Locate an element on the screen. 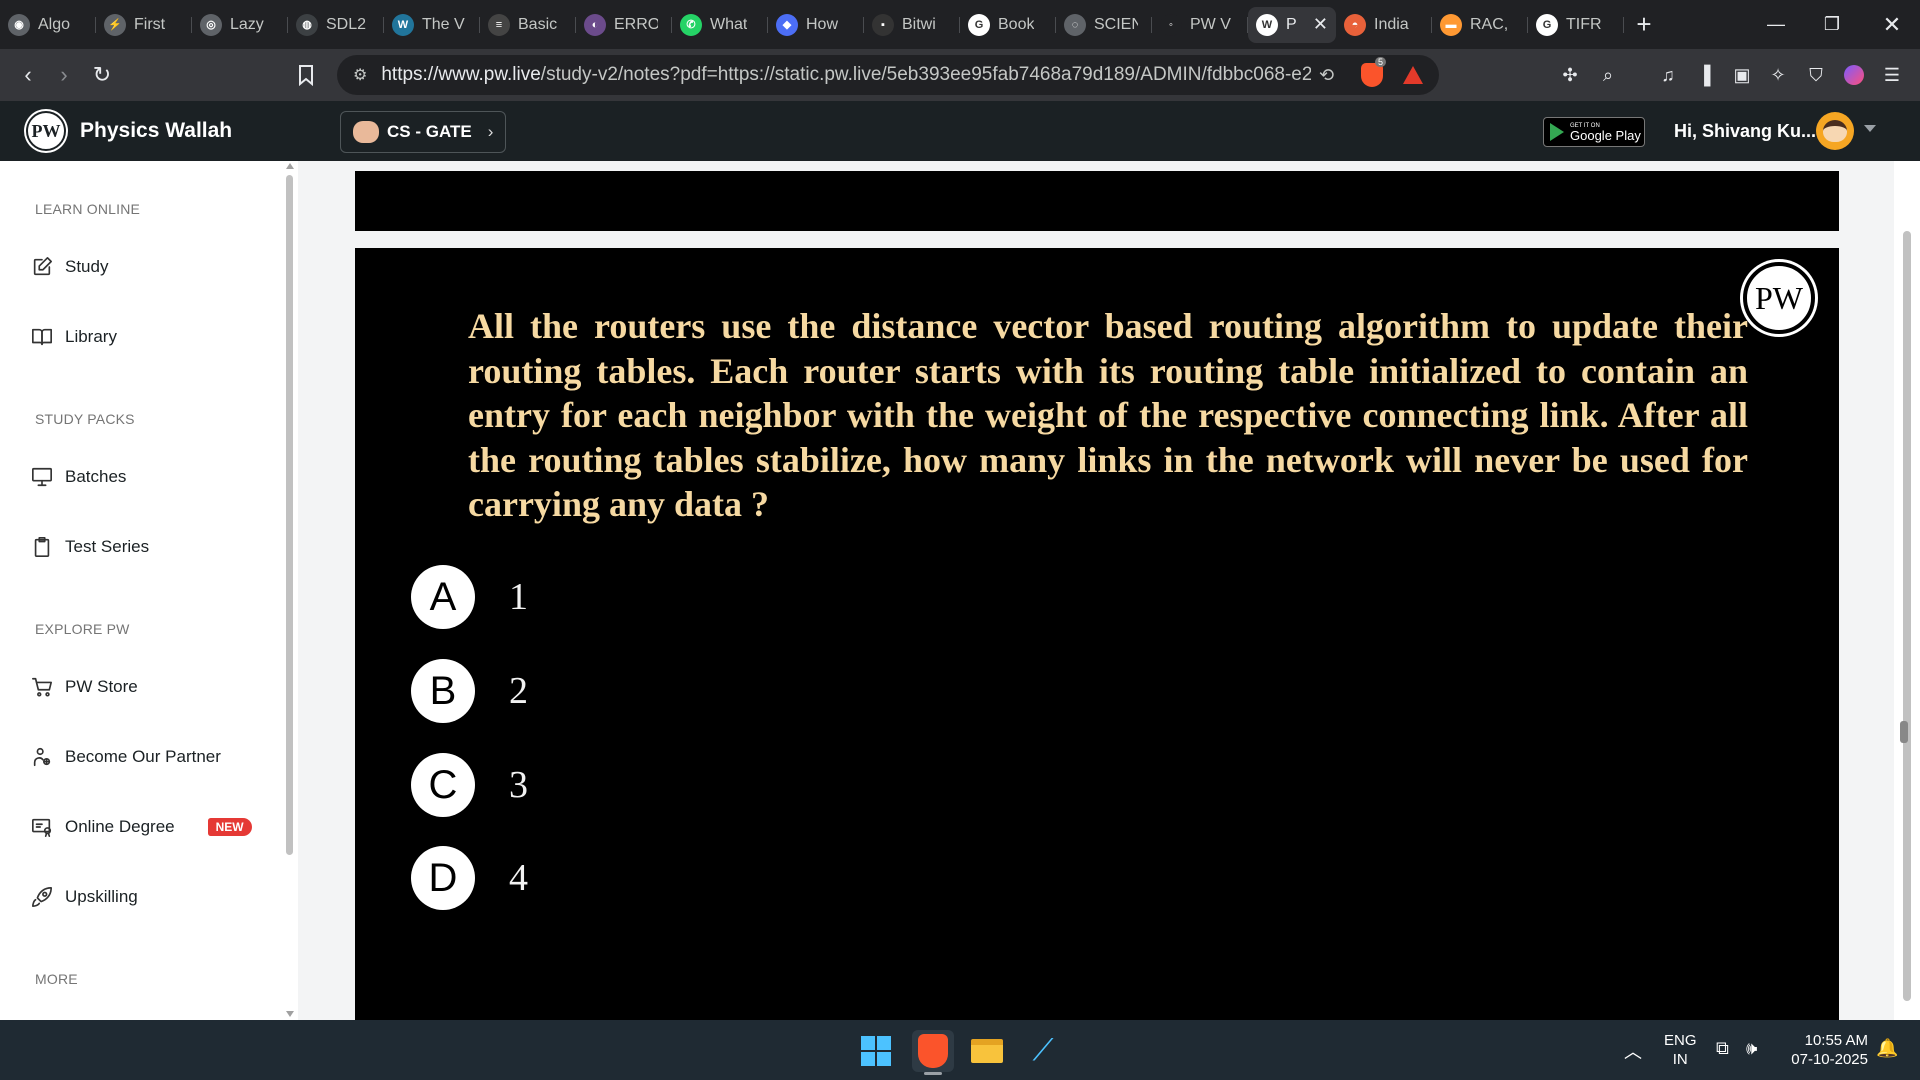 The height and width of the screenshot is (1080, 1920). media-icon: ♫ is located at coordinates (1668, 75).